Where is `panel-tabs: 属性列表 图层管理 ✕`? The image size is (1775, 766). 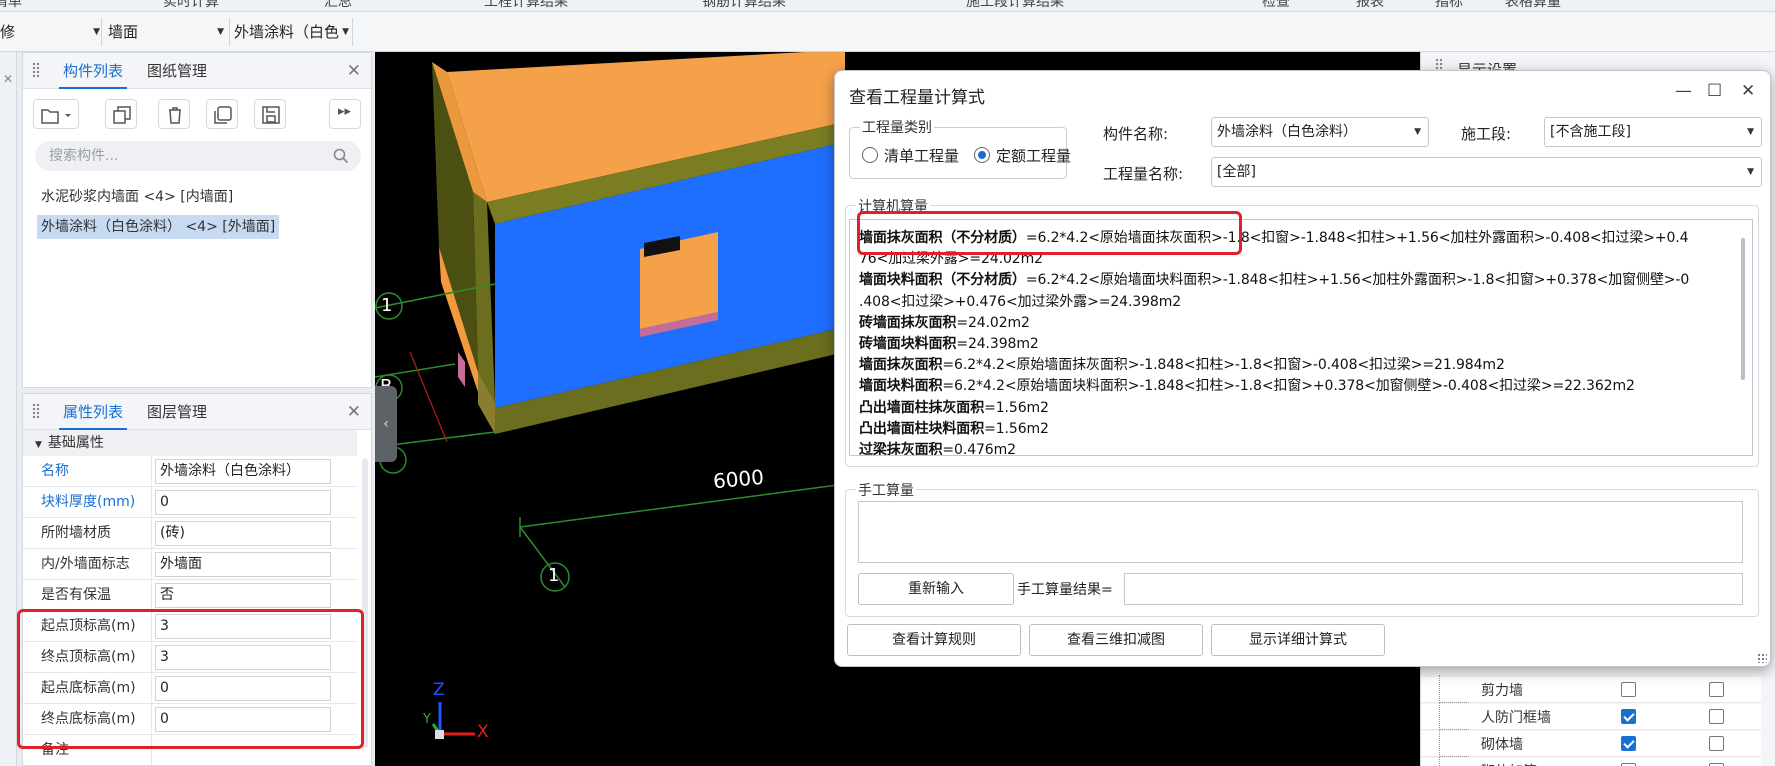 panel-tabs: 属性列表 图层管理 ✕ is located at coordinates (197, 412).